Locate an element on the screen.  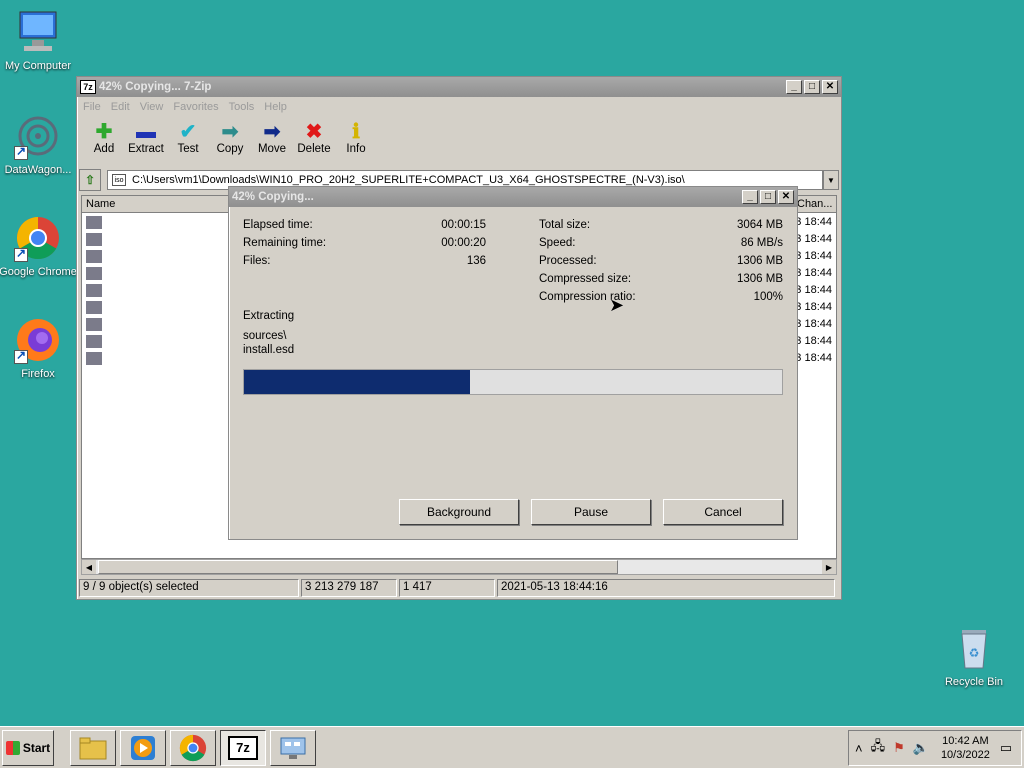
desktop-icon-chrome: Google Chrome is located at coordinates (39, 246).